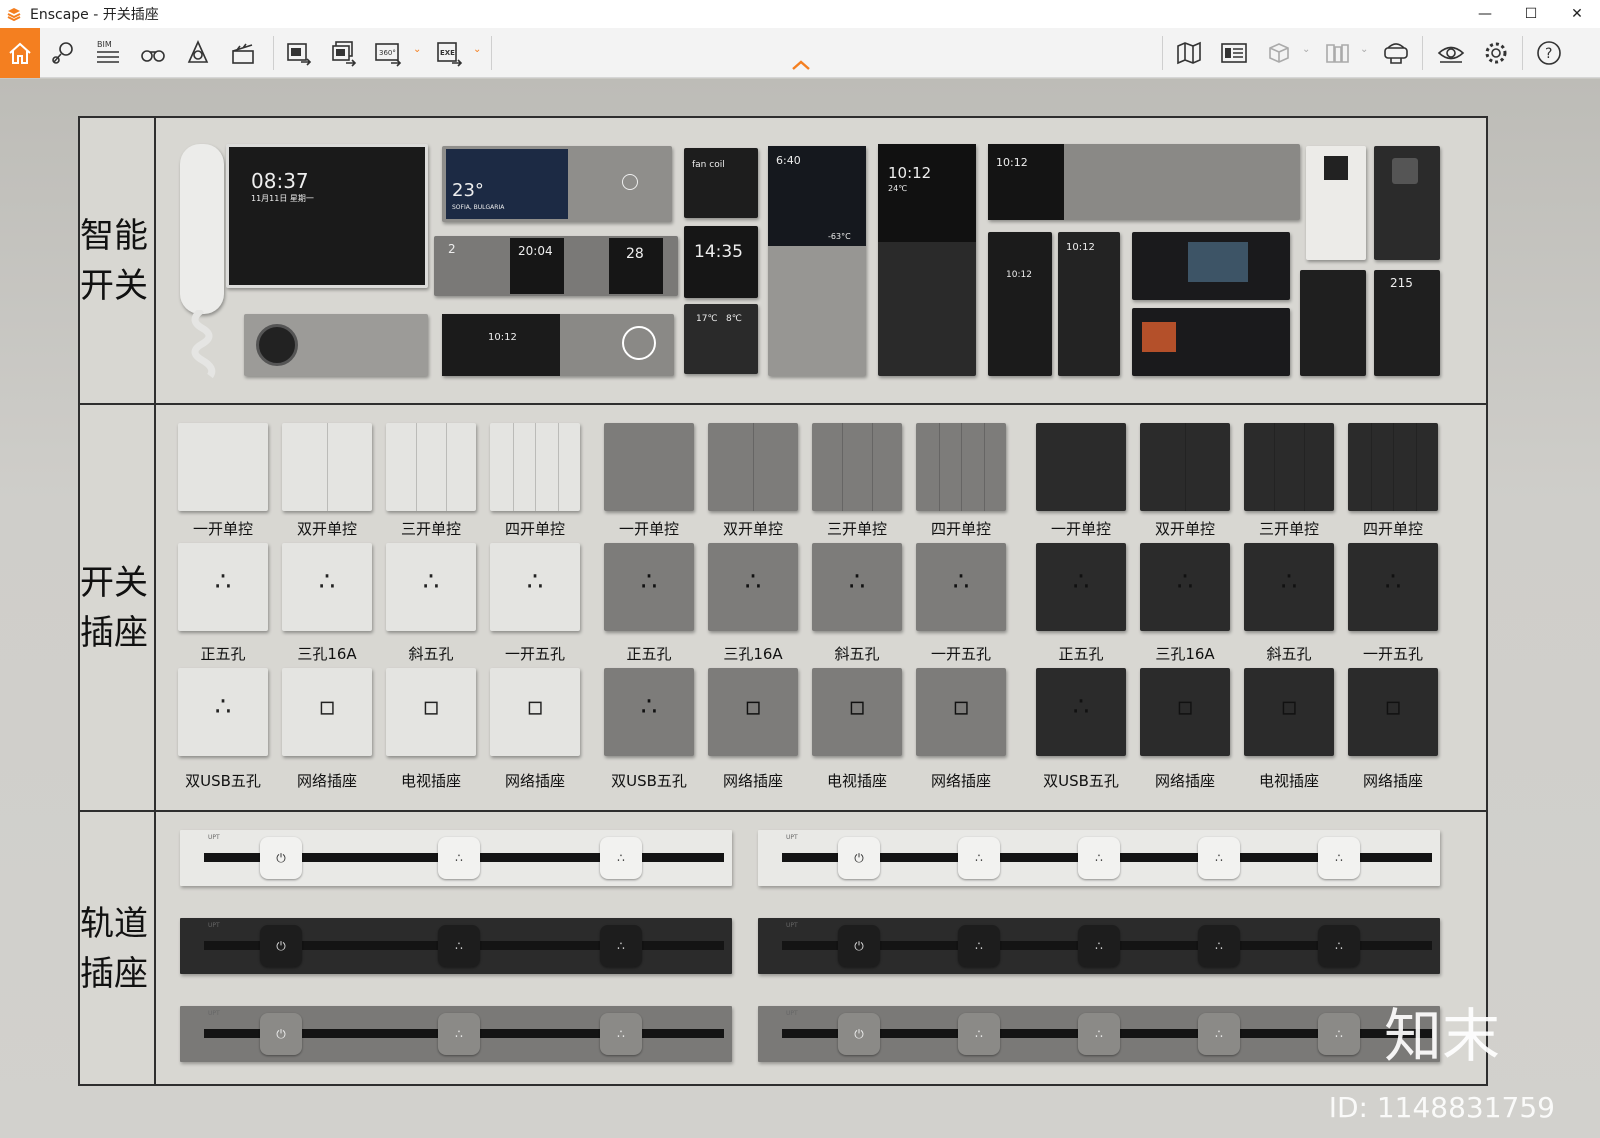 The width and height of the screenshot is (1600, 1138). What do you see at coordinates (419, 51) in the screenshot?
I see `panorama-dropdown-chevron-icon: ⌄` at bounding box center [419, 51].